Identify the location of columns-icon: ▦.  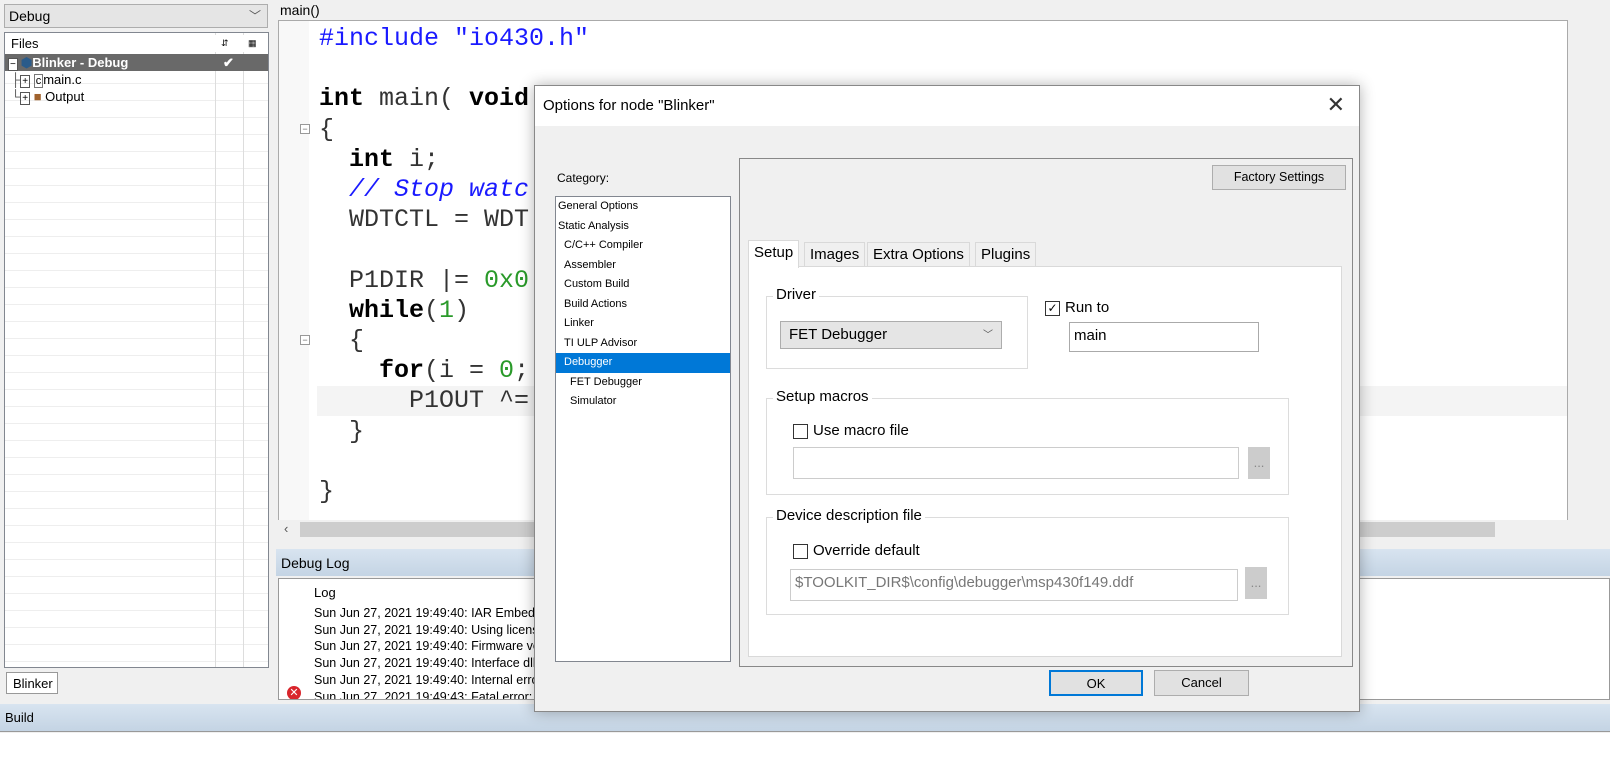
(252, 43).